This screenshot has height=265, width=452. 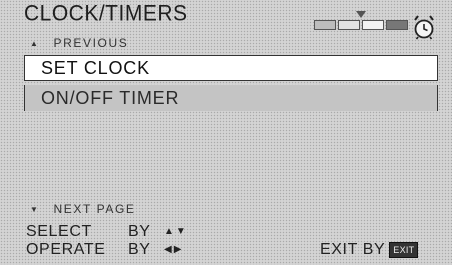 I want to click on menu-item-label: ON/OFF TIMER, so click(x=110, y=97).